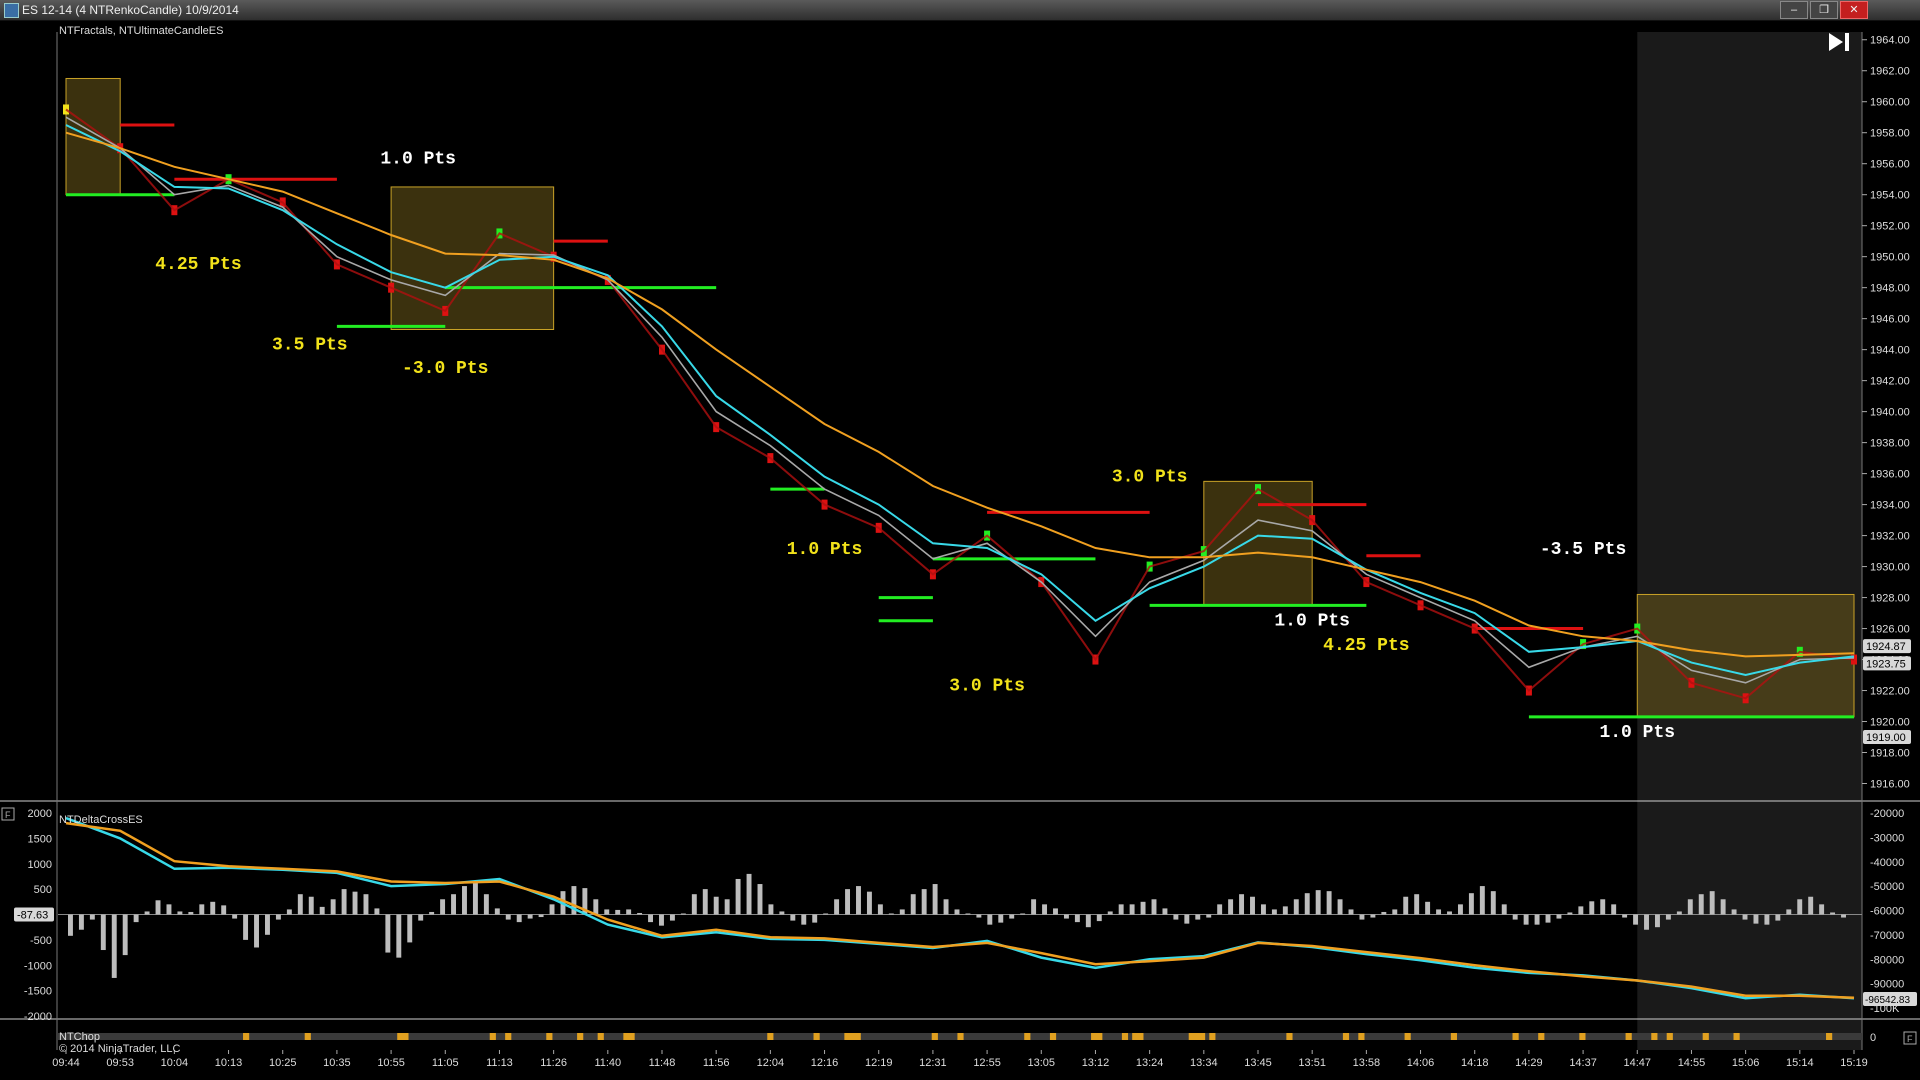  I want to click on delta-right-tick: -60000, so click(1887, 912).